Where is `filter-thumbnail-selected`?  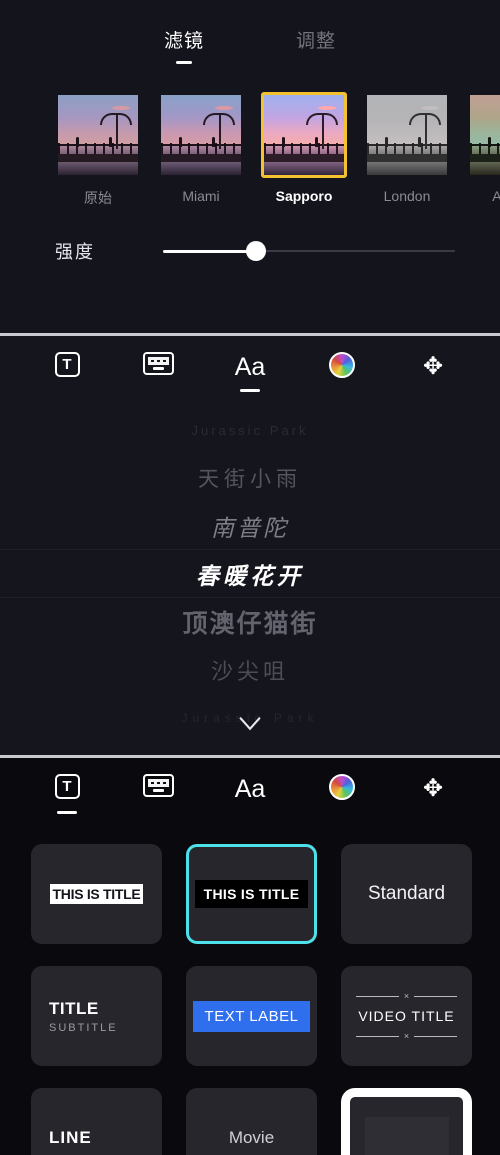
filter-thumbnail-selected is located at coordinates (304, 135).